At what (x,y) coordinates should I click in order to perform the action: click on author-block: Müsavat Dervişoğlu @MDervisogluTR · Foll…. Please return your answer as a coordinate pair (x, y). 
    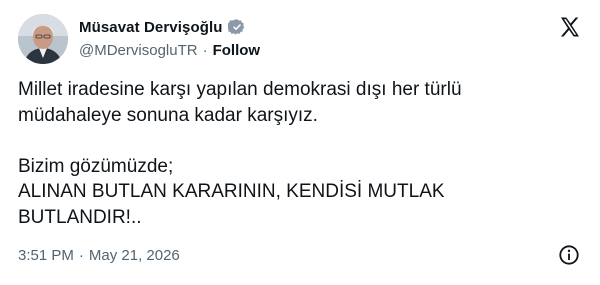
    Looking at the image, I should click on (169, 38).